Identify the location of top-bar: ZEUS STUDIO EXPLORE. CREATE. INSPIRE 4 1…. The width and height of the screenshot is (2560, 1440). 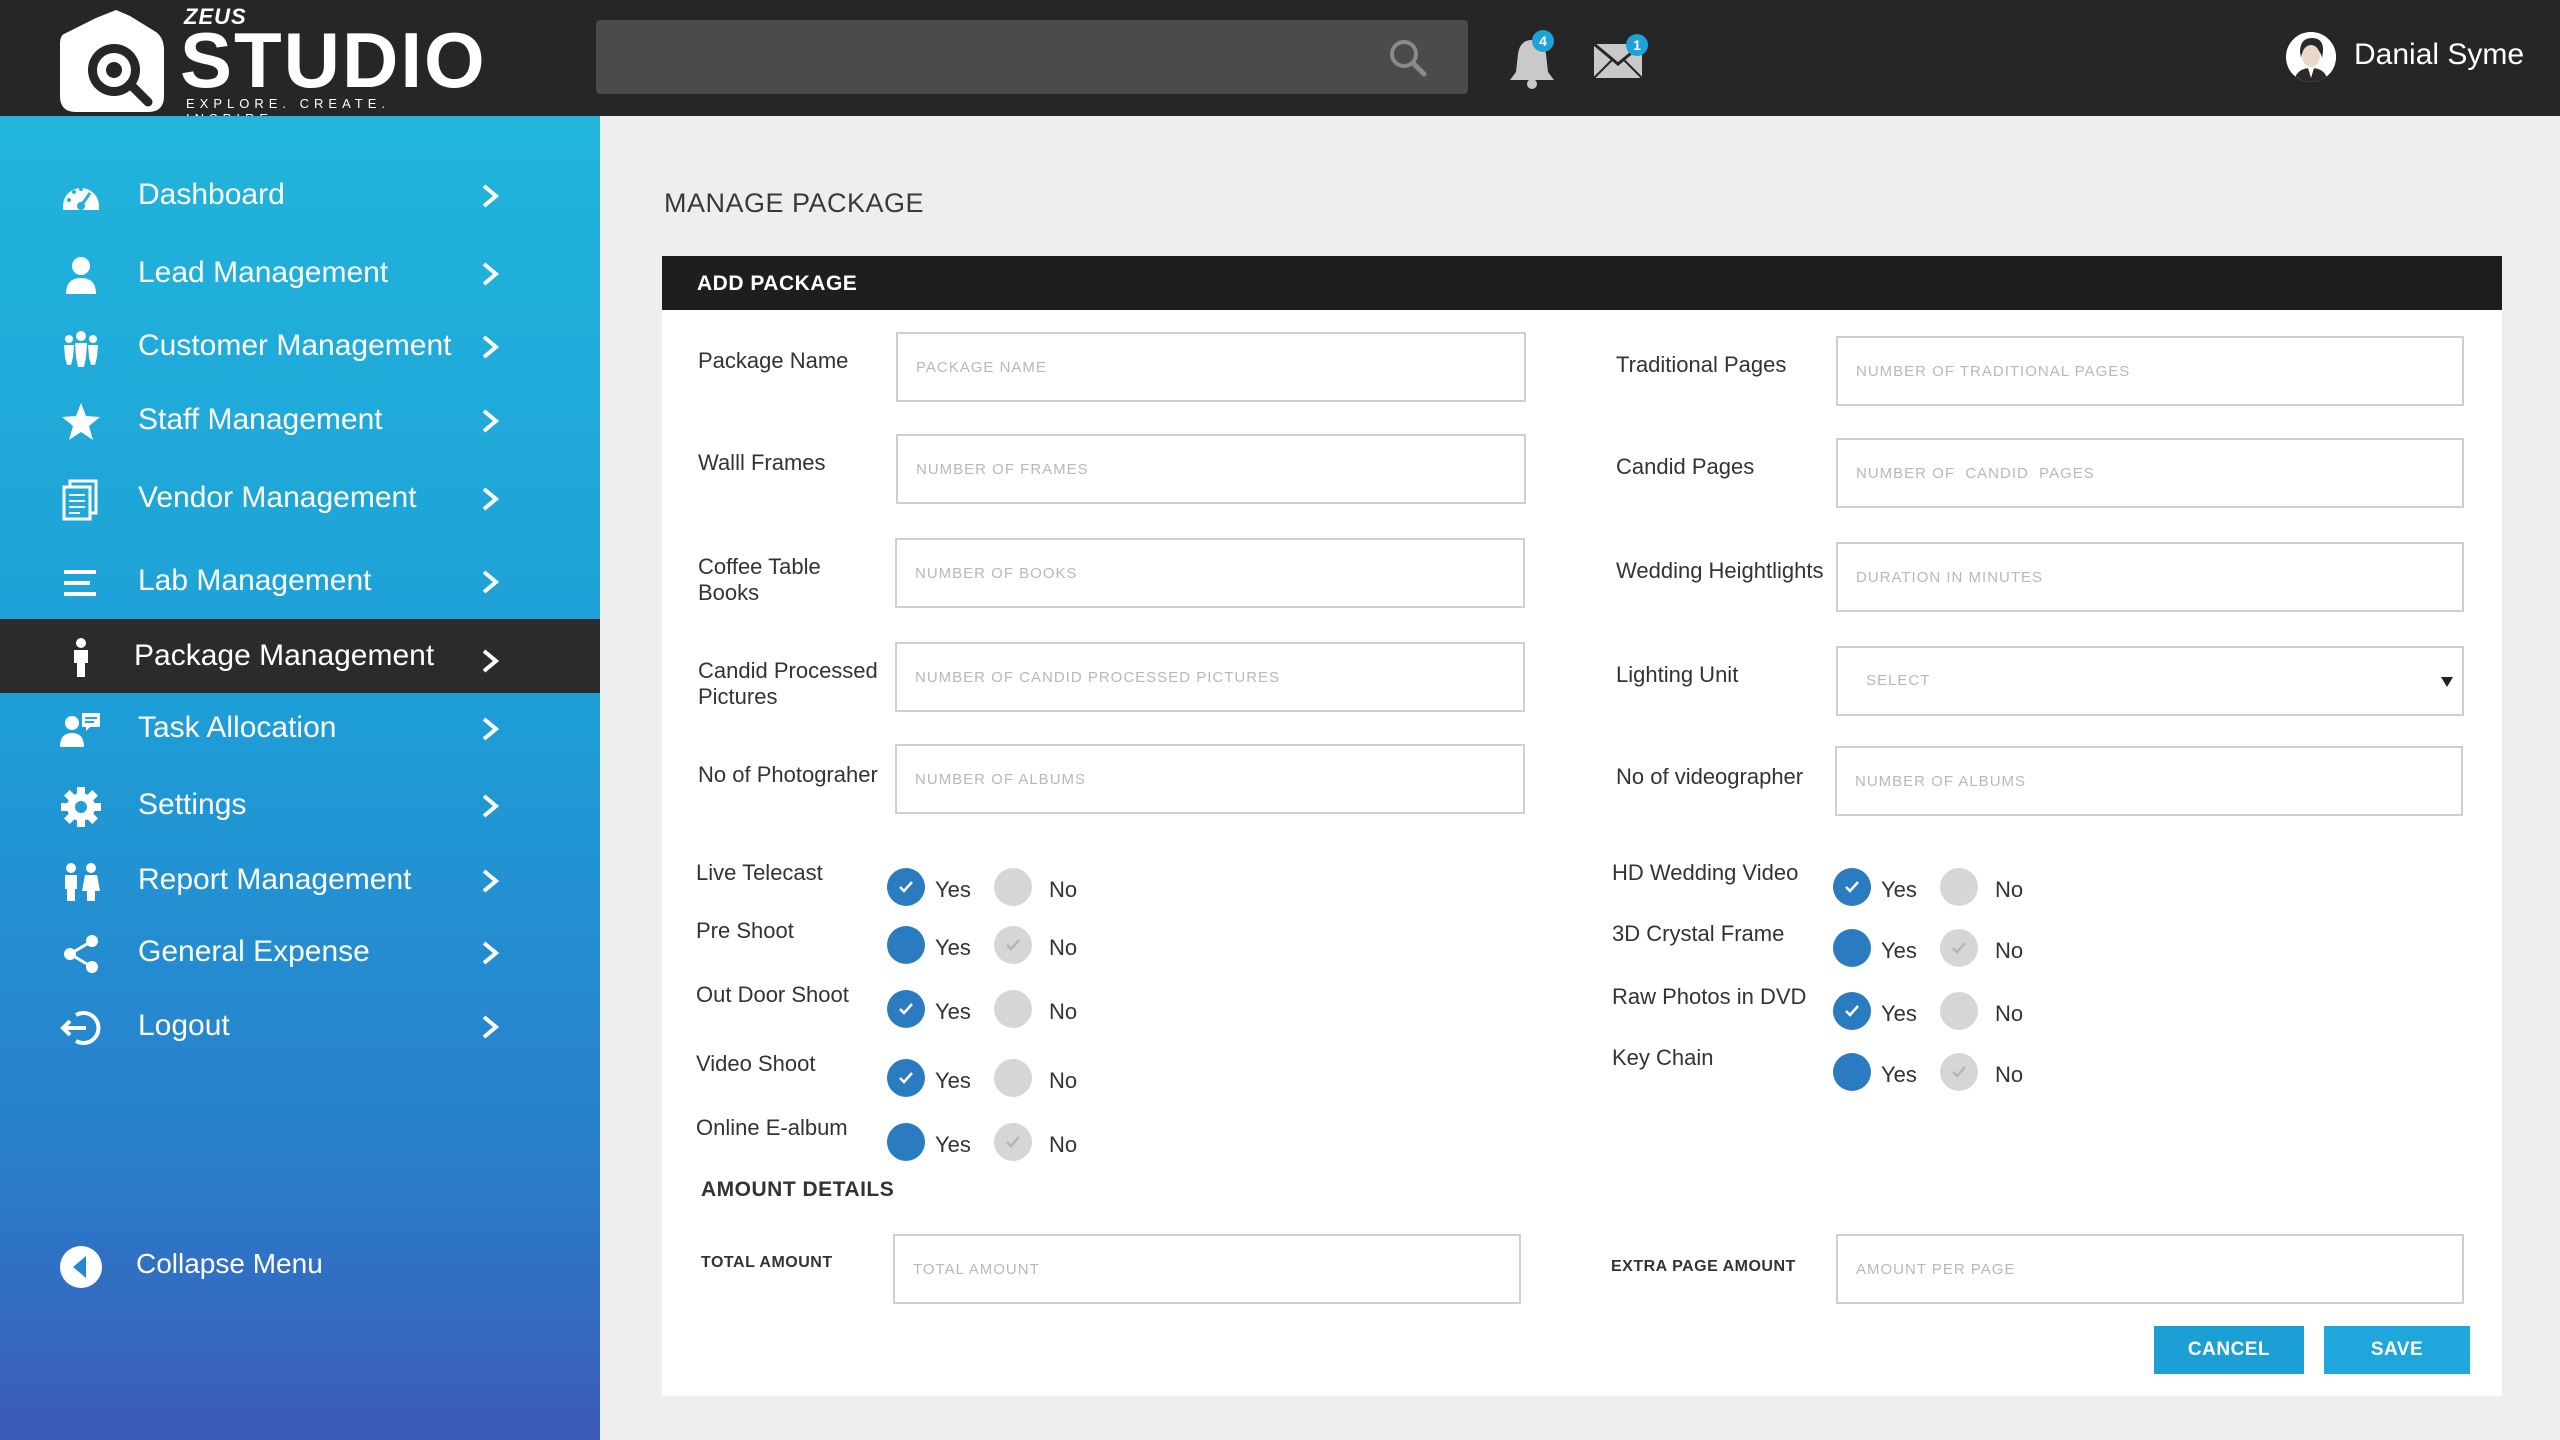
(1280, 63).